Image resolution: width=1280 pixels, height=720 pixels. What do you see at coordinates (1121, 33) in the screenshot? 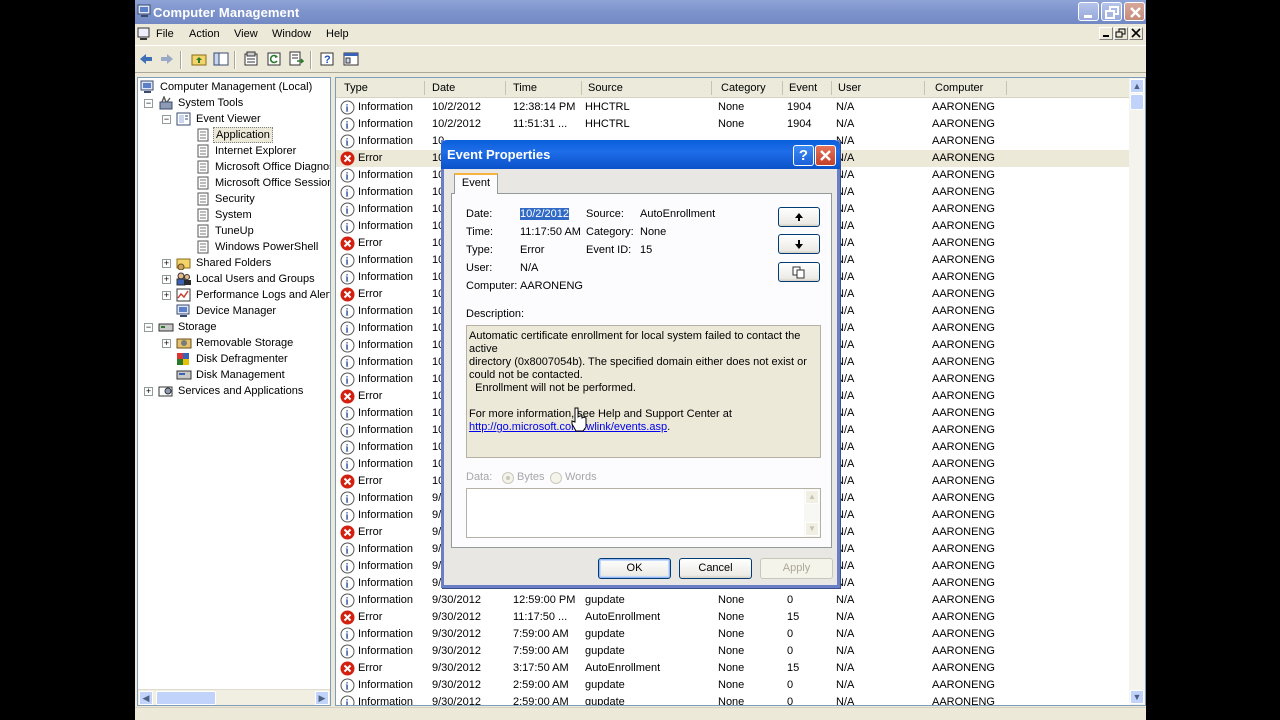
I see `child-restore-button` at bounding box center [1121, 33].